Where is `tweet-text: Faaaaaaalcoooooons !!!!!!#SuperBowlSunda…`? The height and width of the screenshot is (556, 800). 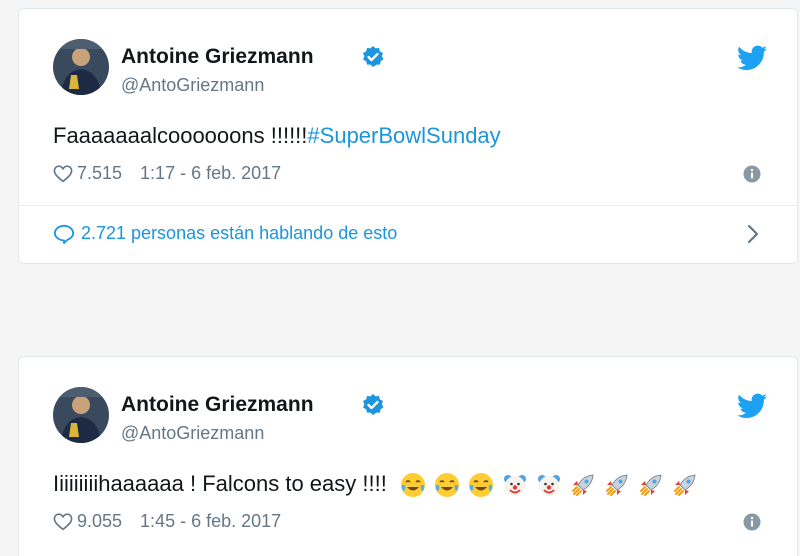 tweet-text: Faaaaaaalcoooooons !!!!!!#SuperBowlSunda… is located at coordinates (277, 136).